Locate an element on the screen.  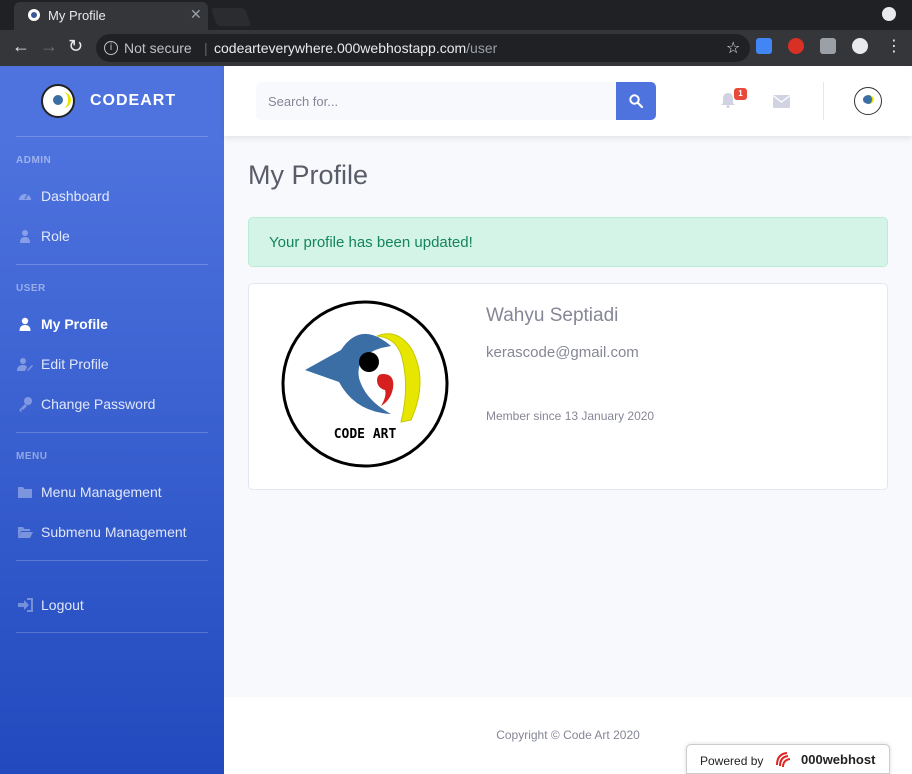
envelope-icon is located at coordinates (781, 101).